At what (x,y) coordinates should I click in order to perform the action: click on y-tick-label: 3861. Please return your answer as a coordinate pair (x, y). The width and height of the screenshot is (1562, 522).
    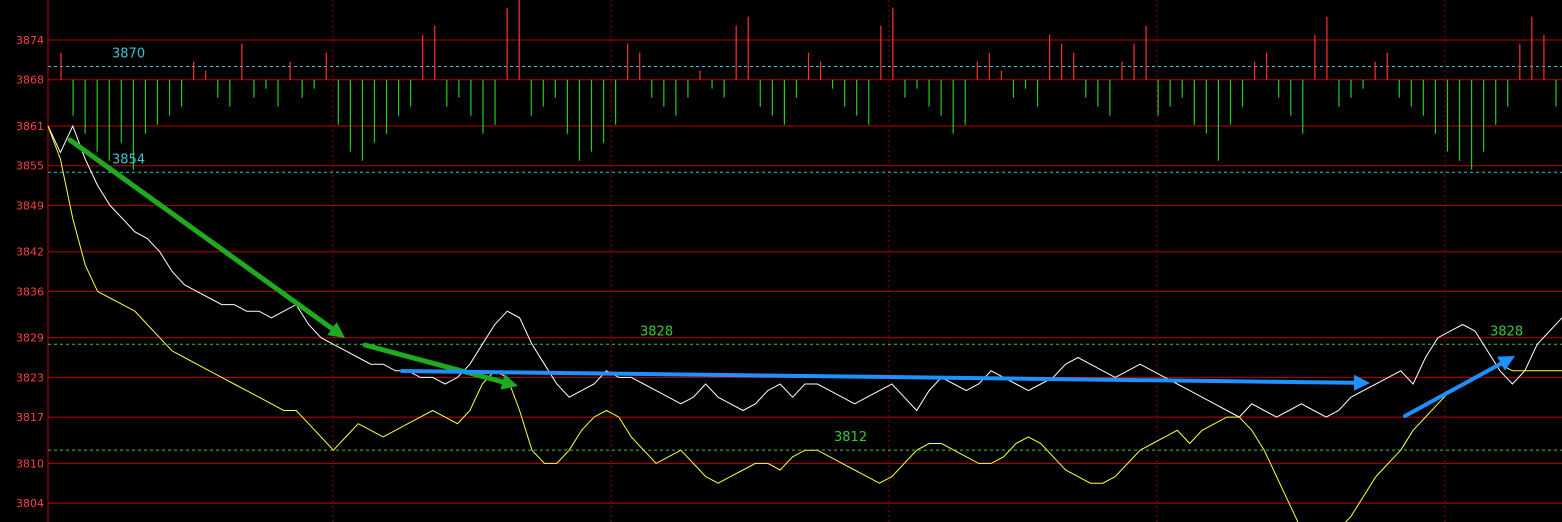
    Looking at the image, I should click on (30, 126).